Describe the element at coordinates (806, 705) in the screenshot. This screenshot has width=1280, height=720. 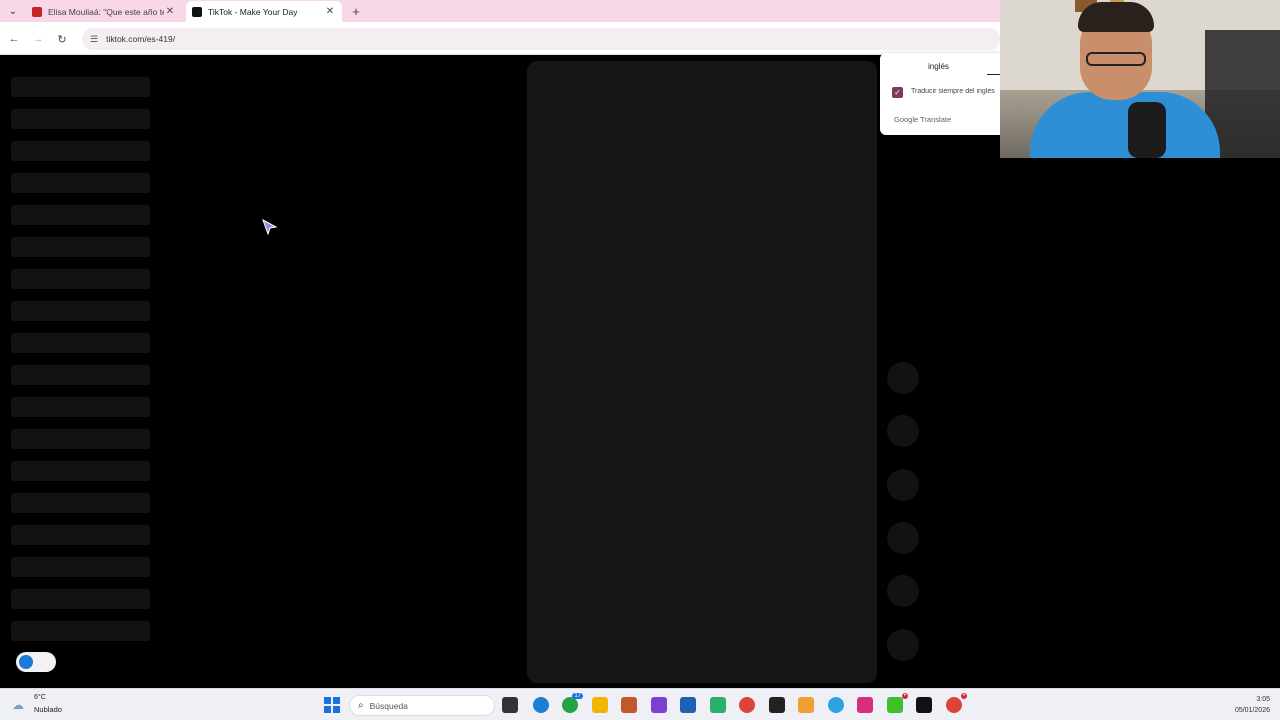
I see `rtve-icon` at that location.